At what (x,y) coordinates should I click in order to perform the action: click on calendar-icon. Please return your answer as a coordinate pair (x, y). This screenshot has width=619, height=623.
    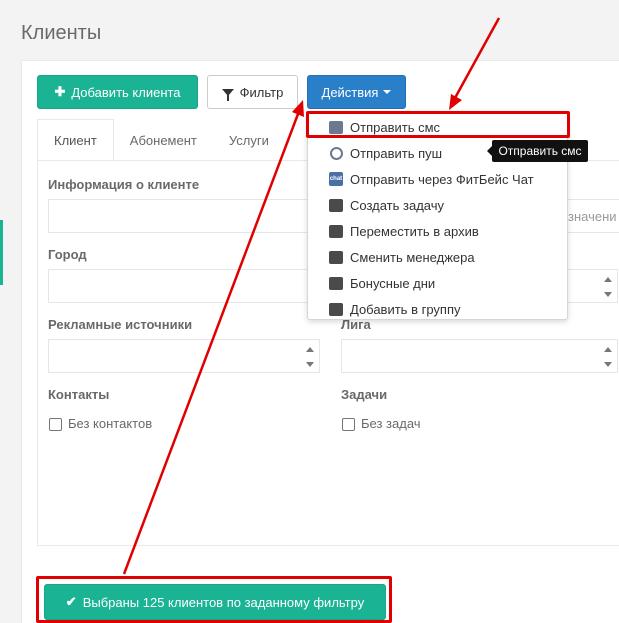
    Looking at the image, I should click on (336, 283).